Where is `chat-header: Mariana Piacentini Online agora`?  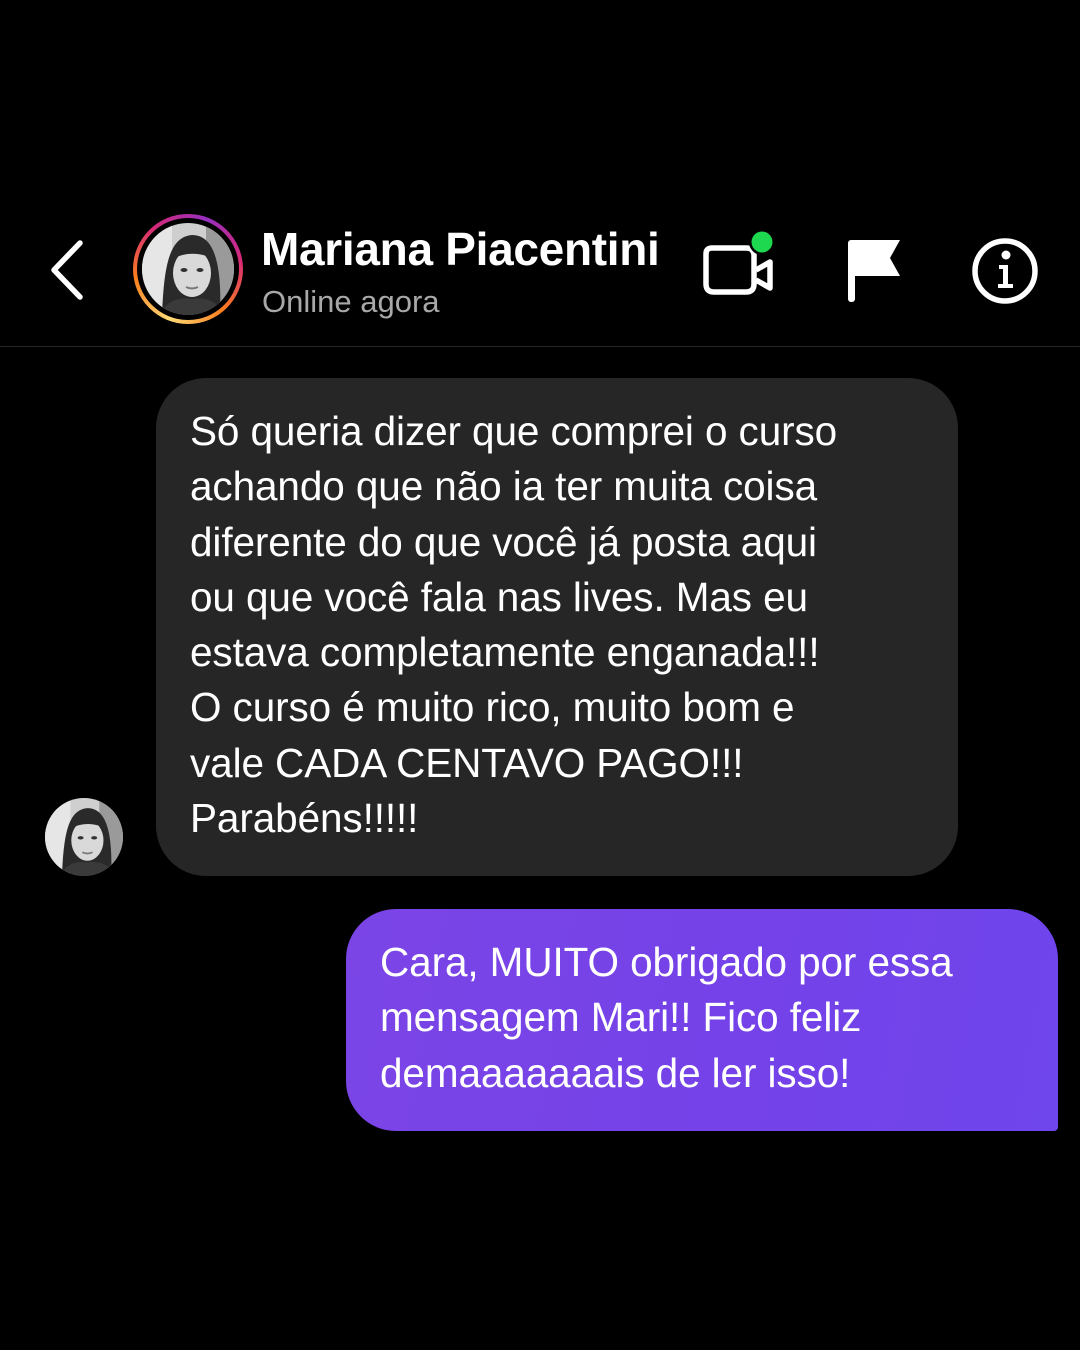 chat-header: Mariana Piacentini Online agora is located at coordinates (540, 268).